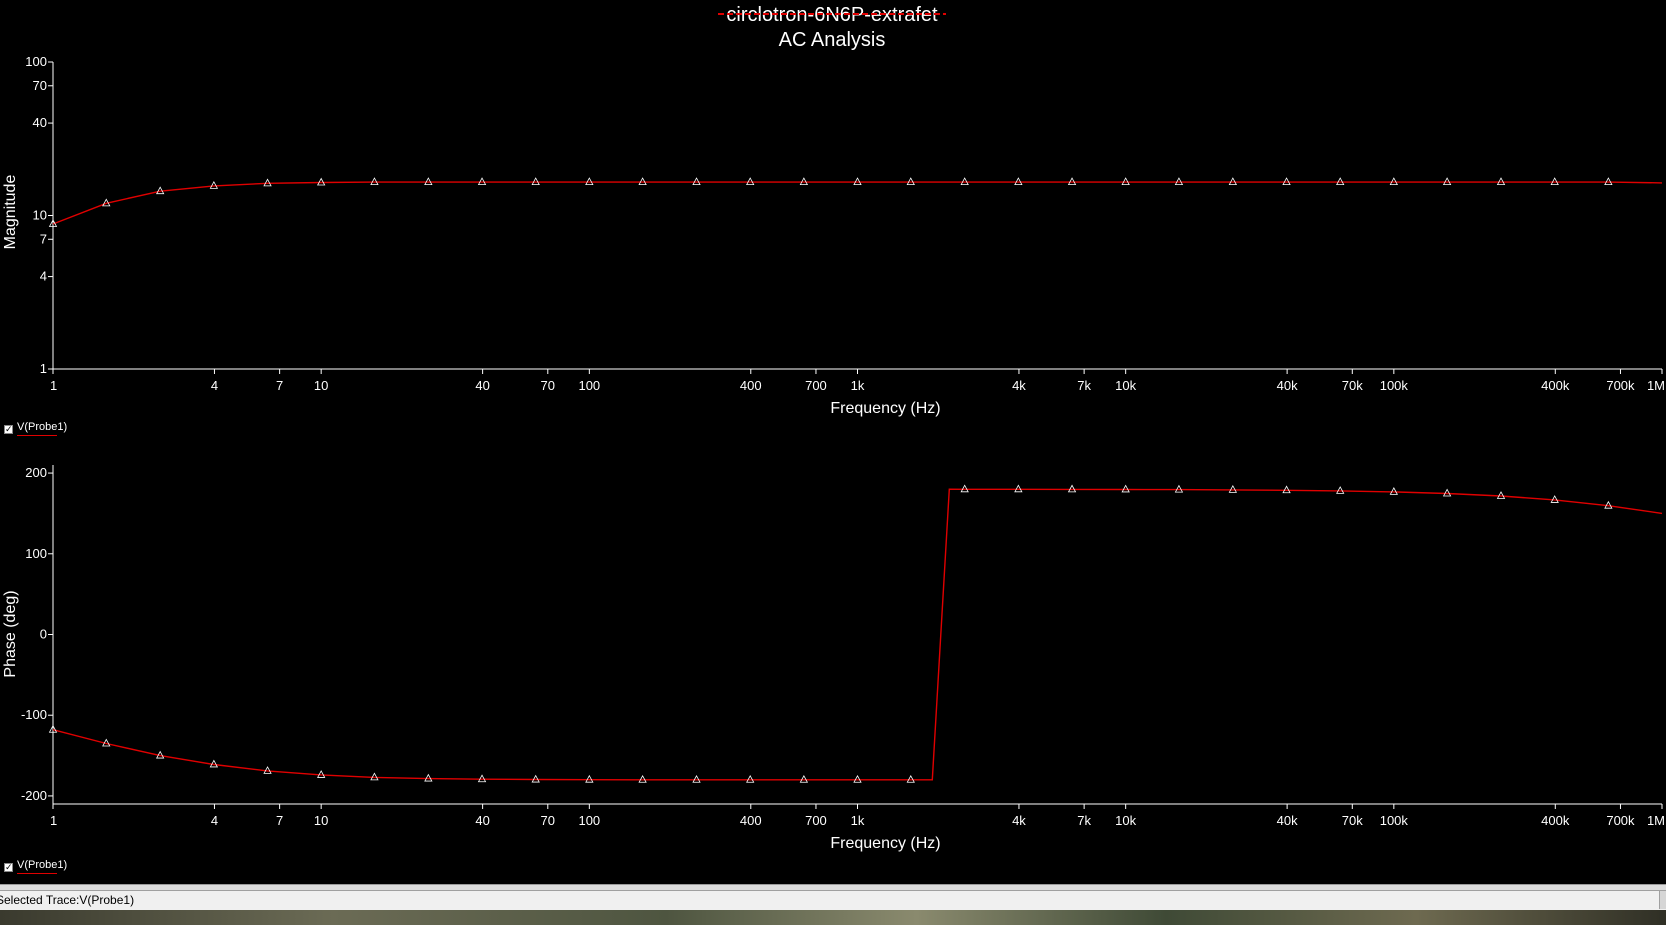 The width and height of the screenshot is (1666, 925). I want to click on legend-phase: ✓ V(Probe1), so click(36, 868).